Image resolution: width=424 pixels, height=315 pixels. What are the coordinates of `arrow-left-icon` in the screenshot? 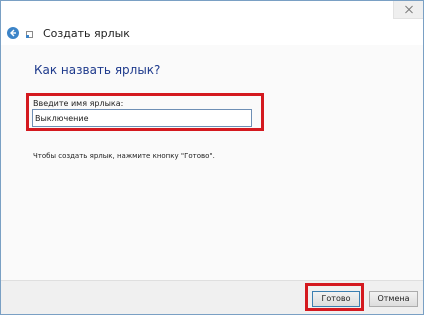 It's located at (13, 33).